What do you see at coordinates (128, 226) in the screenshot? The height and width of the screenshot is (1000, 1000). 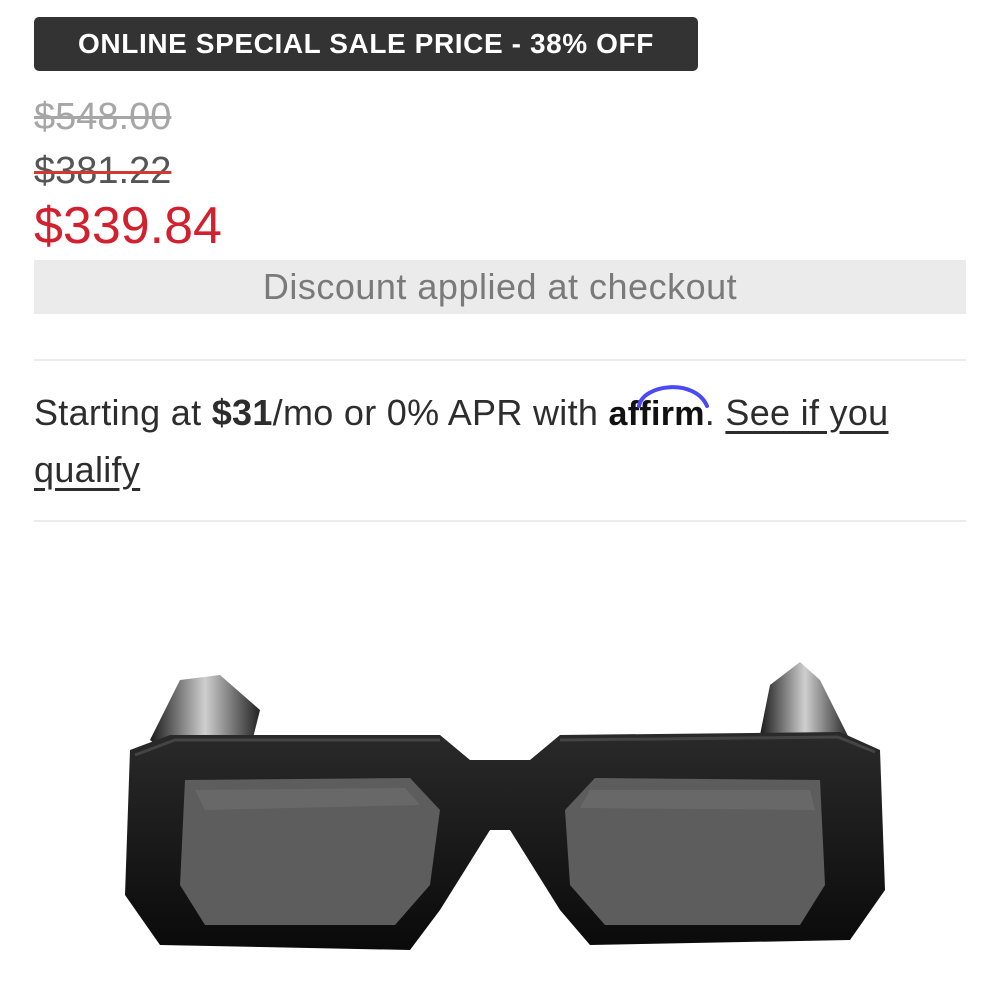 I see `sale-price: $339.84` at bounding box center [128, 226].